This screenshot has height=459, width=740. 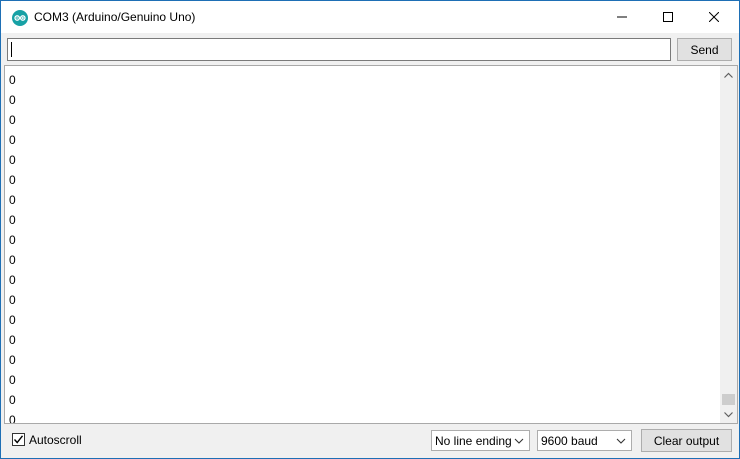 I want to click on checkmark-icon, so click(x=18, y=439).